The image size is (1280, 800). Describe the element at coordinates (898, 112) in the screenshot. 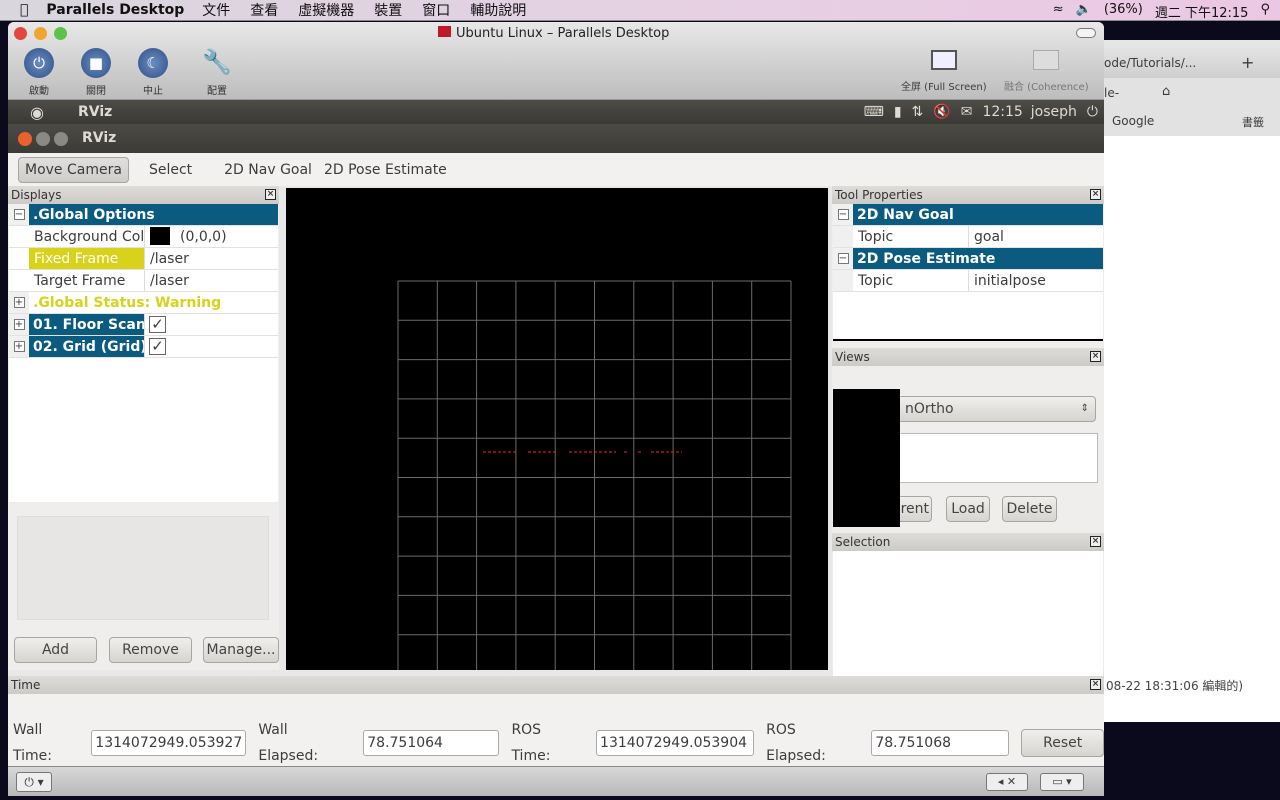

I see `battery-icon: ▮` at that location.